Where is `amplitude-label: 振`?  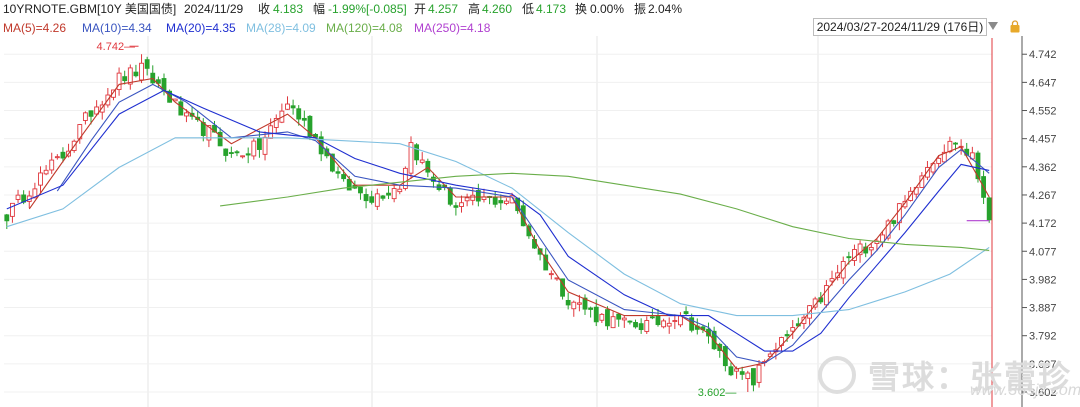 amplitude-label: 振 is located at coordinates (640, 9).